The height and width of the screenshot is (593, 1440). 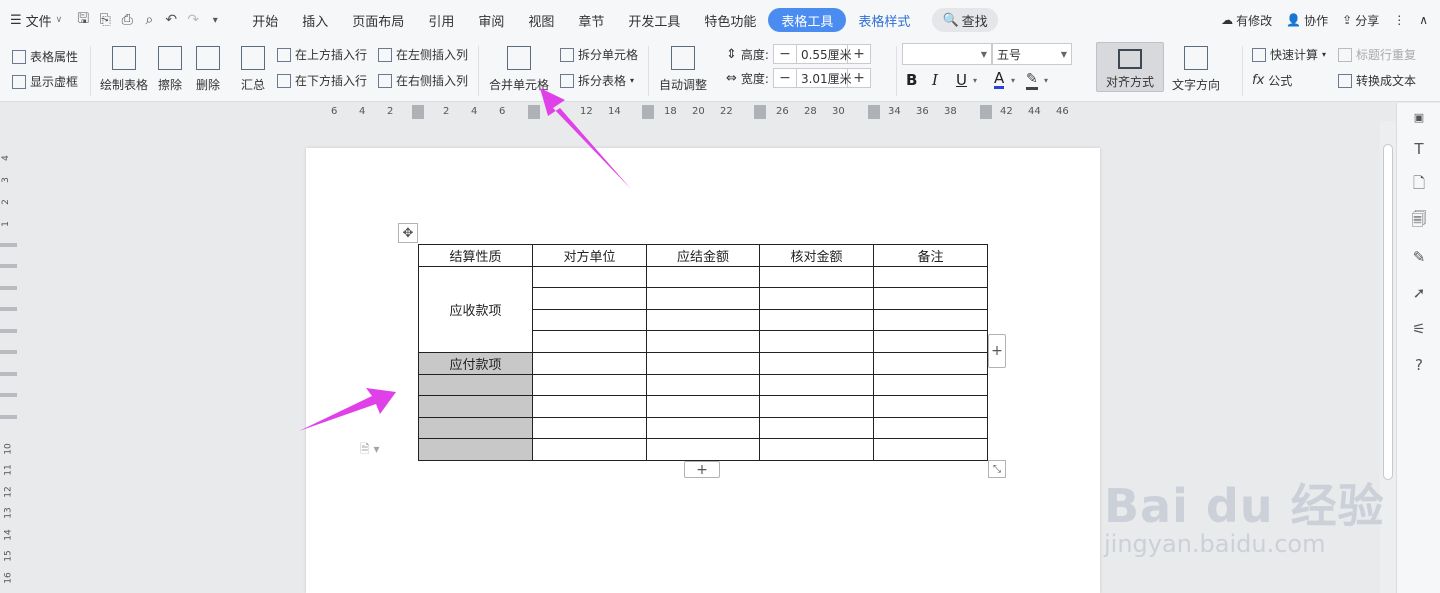 What do you see at coordinates (935, 80) in the screenshot?
I see `italic-button: I` at bounding box center [935, 80].